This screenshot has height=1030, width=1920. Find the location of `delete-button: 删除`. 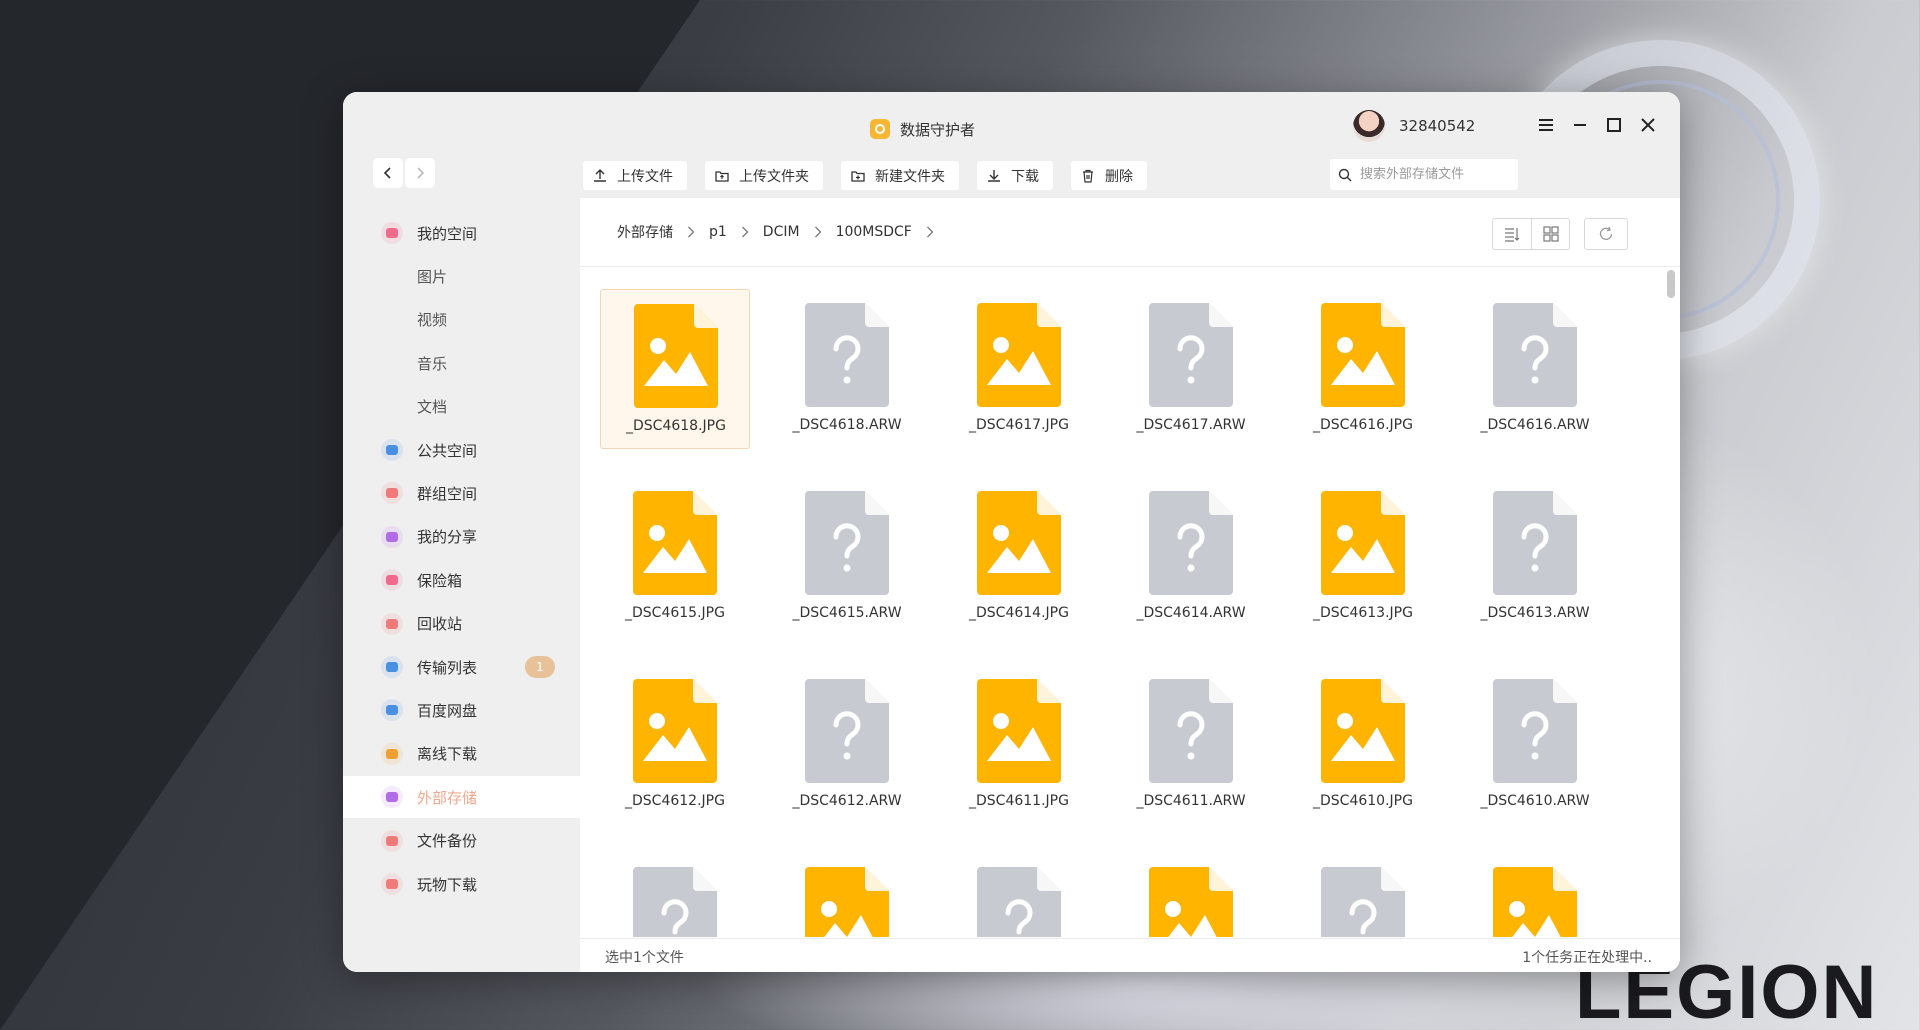

delete-button: 删除 is located at coordinates (1109, 175).